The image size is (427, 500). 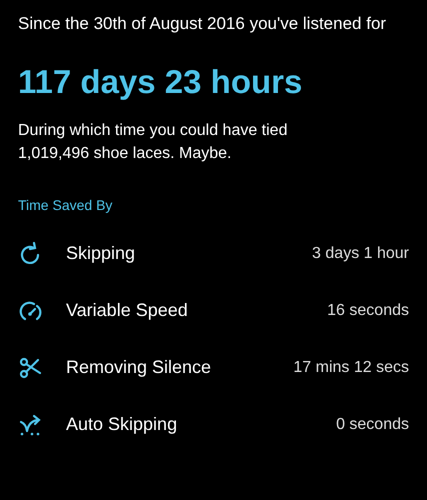 I want to click on row-label: Auto Skipping, so click(x=122, y=424).